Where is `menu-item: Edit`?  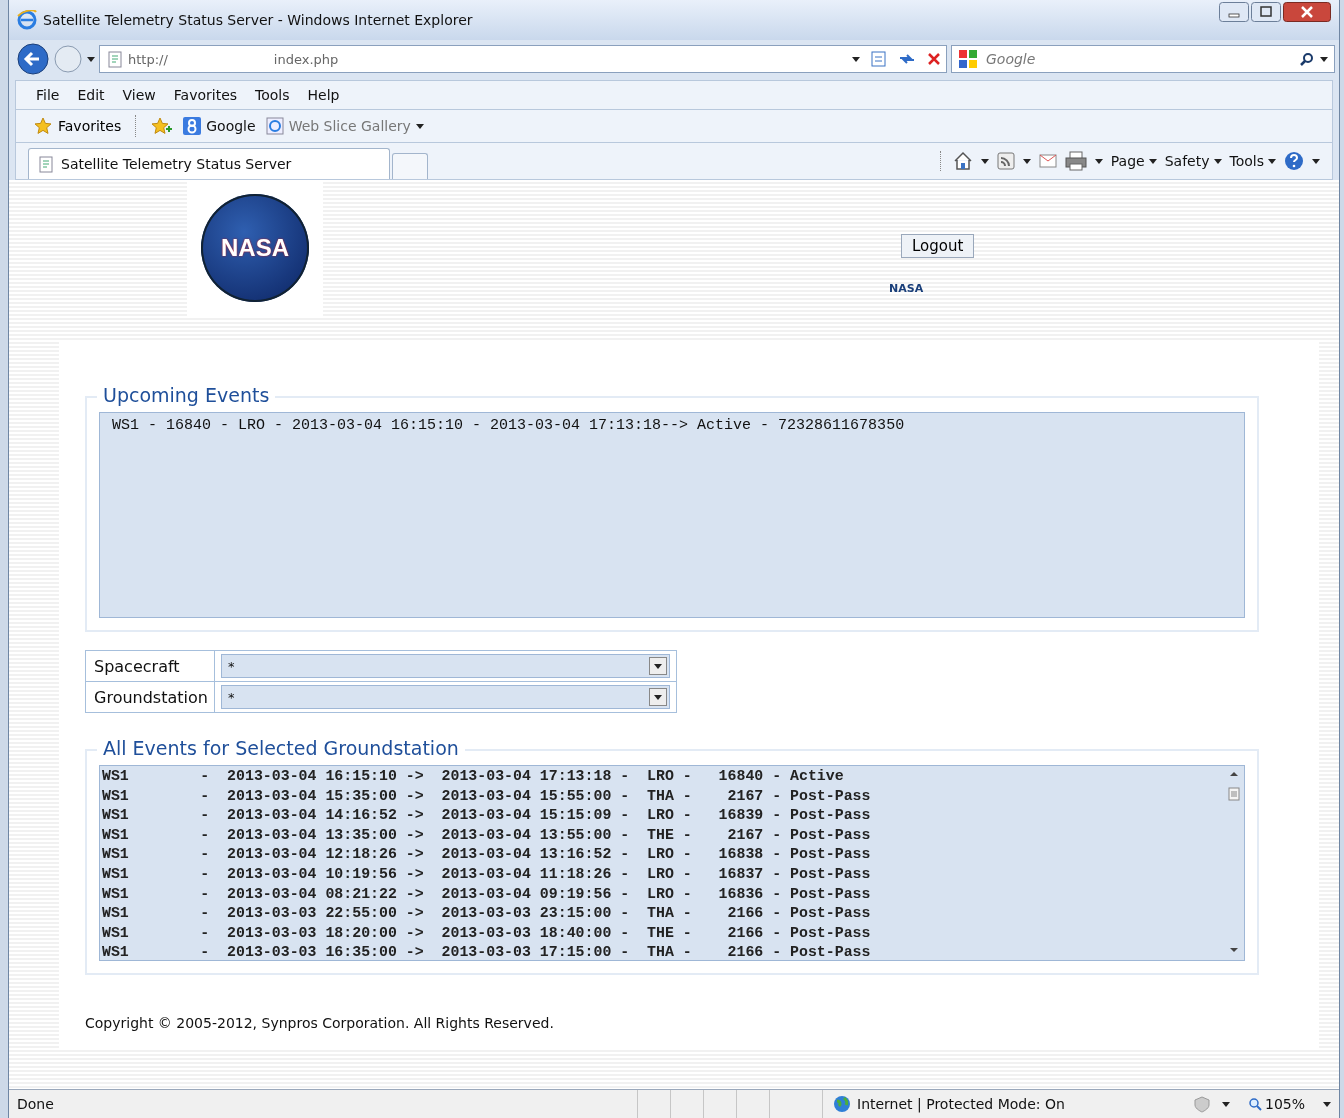
menu-item: Edit is located at coordinates (91, 95).